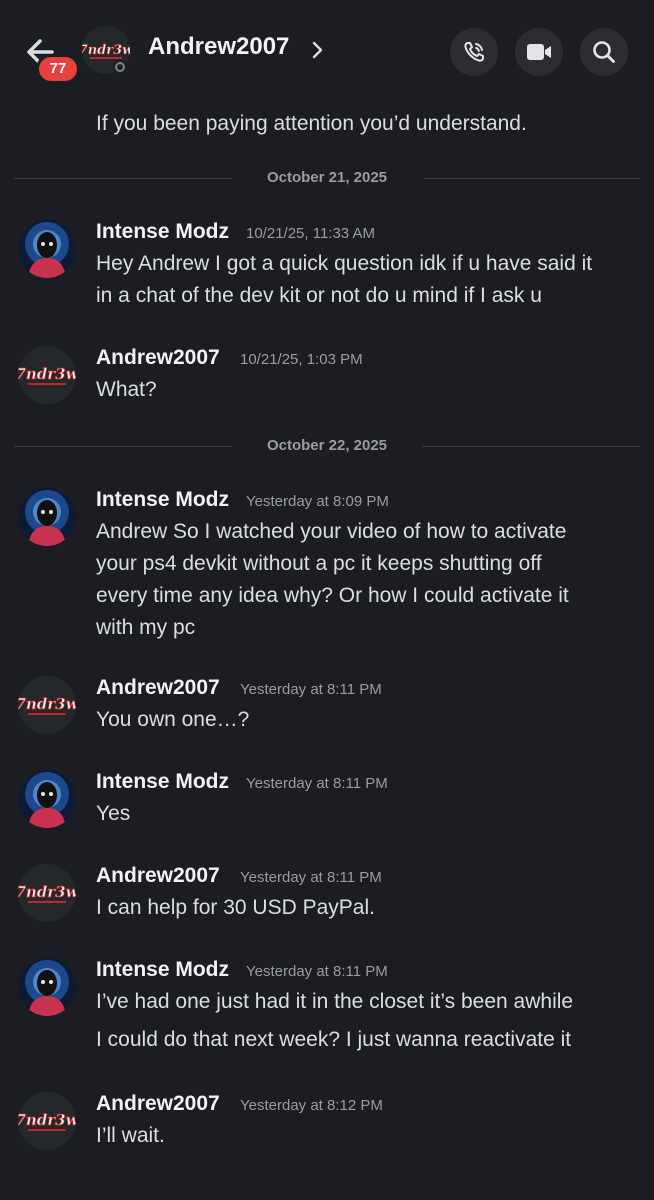 Image resolution: width=654 pixels, height=1200 pixels. I want to click on video-call-button, so click(539, 52).